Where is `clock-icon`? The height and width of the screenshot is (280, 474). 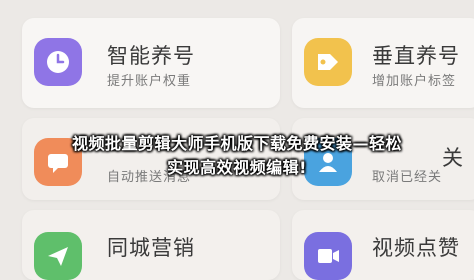
clock-icon is located at coordinates (58, 62).